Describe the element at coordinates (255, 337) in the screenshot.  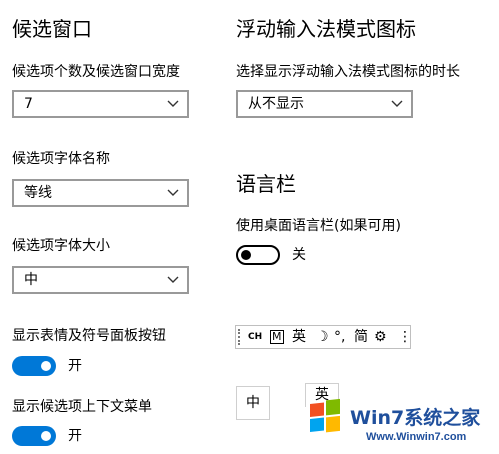
I see `lang-code: CH` at that location.